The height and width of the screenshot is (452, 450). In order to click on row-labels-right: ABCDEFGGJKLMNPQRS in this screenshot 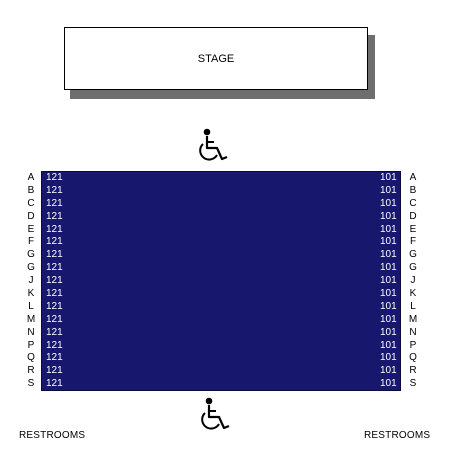, I will do `click(413, 281)`.